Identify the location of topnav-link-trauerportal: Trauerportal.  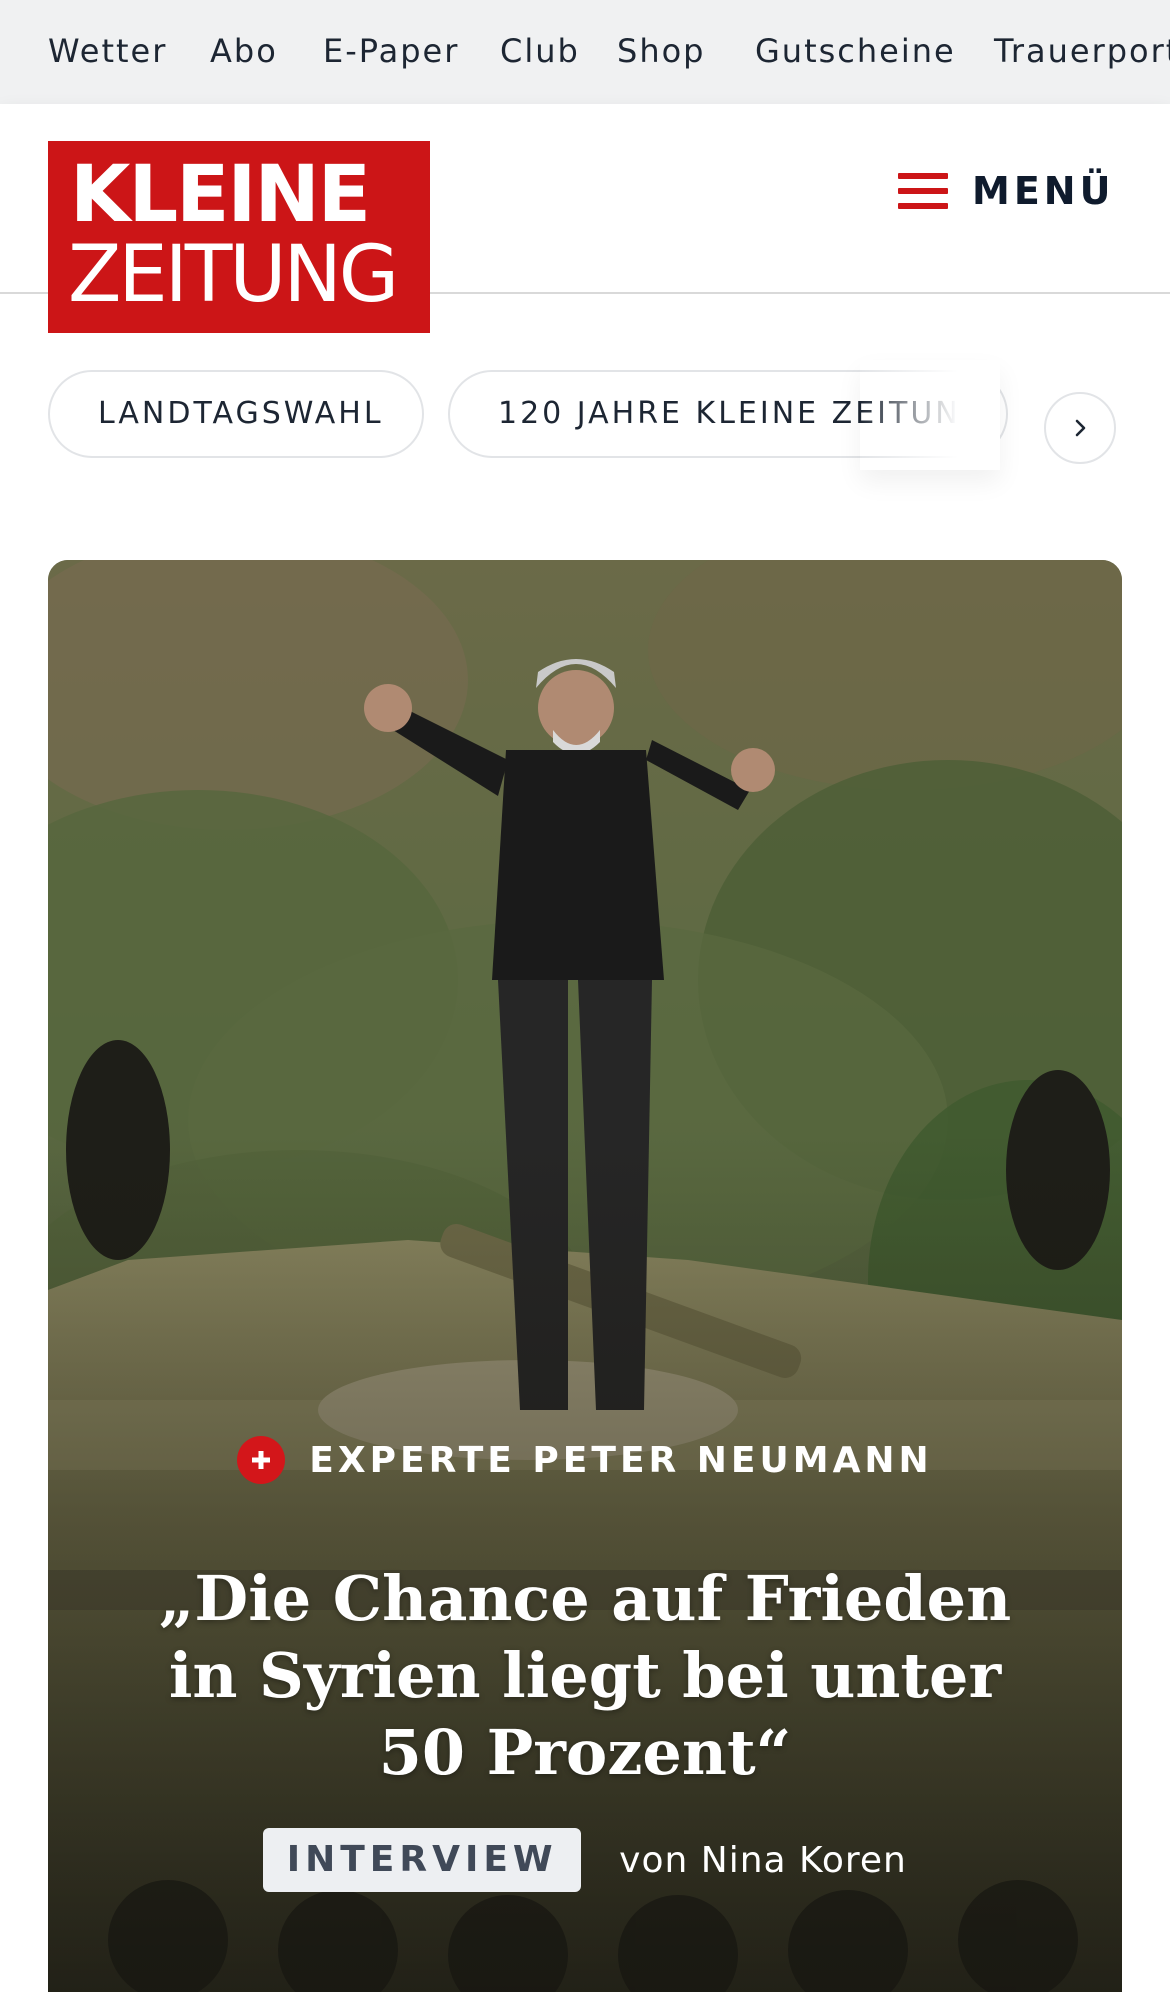
(1082, 51).